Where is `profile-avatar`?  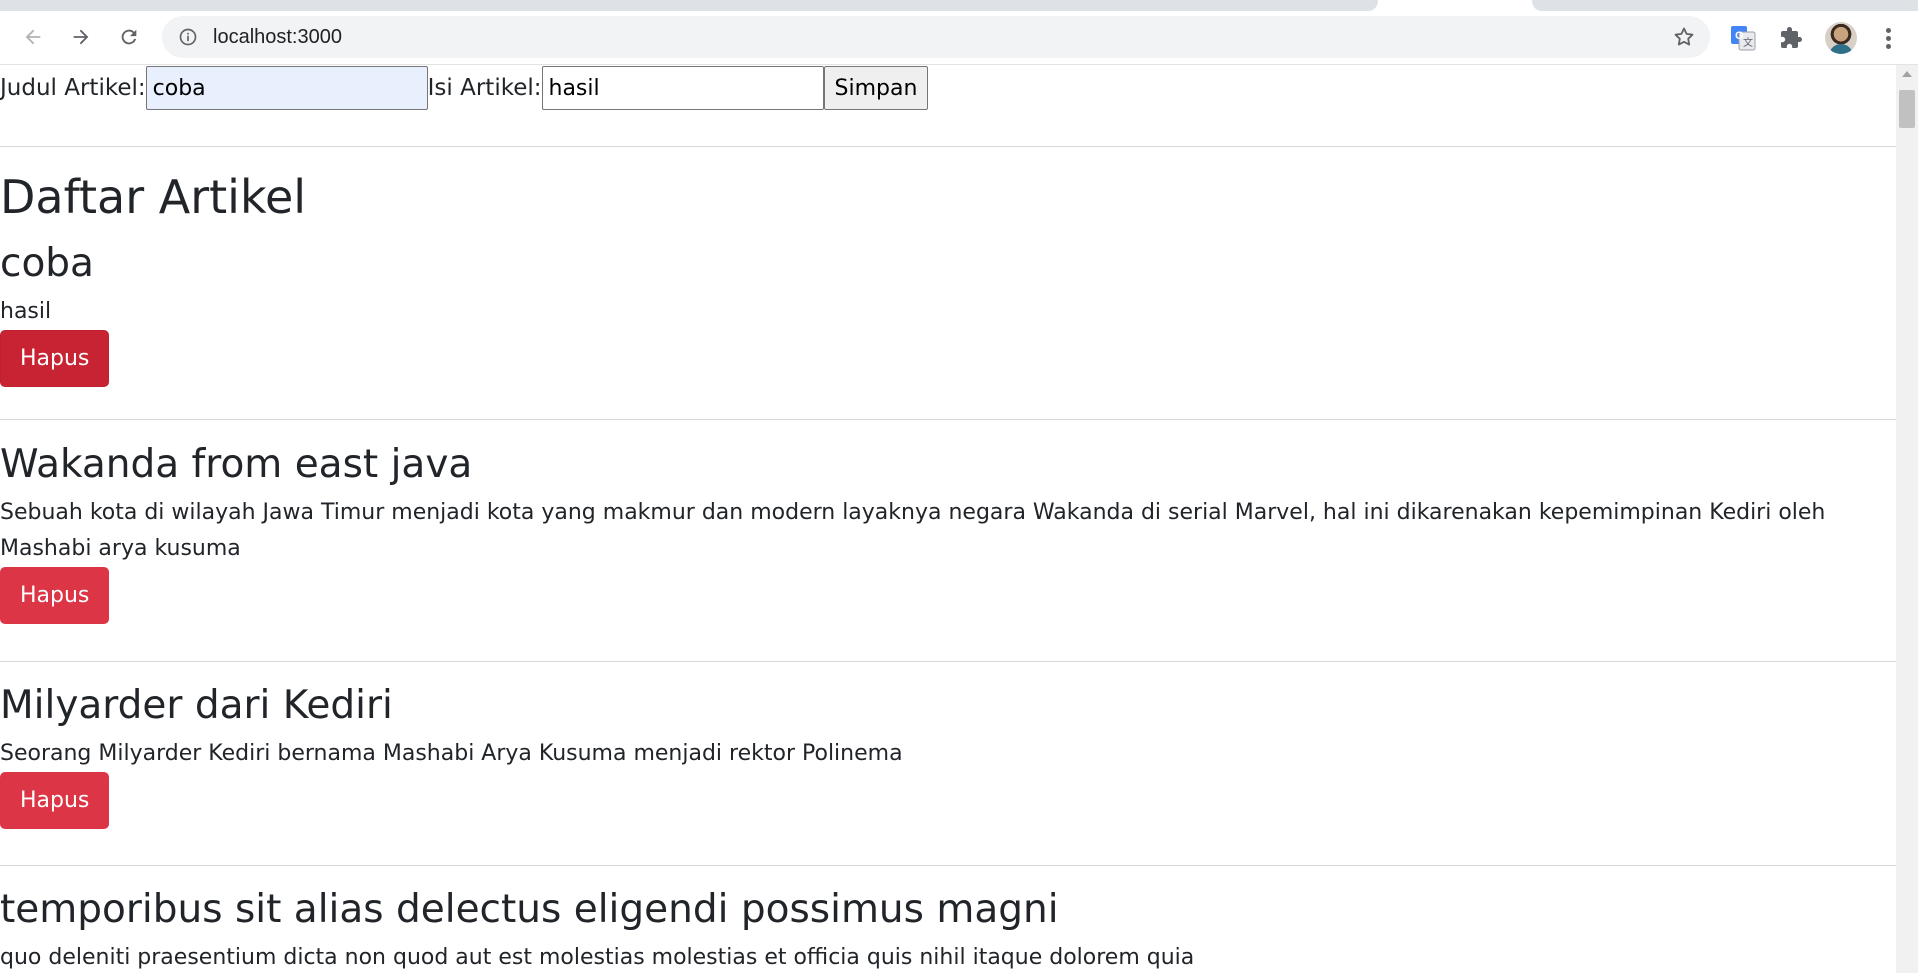 profile-avatar is located at coordinates (1841, 38).